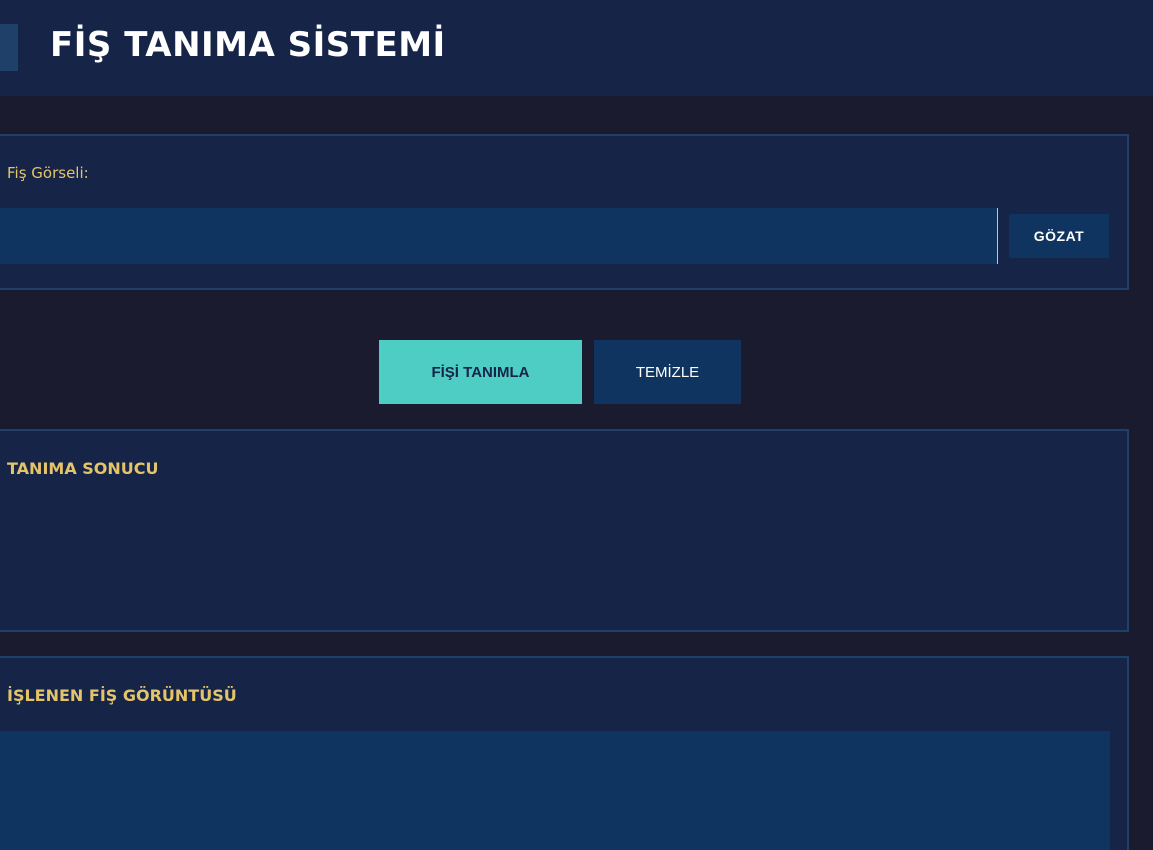  Describe the element at coordinates (480, 372) in the screenshot. I see `recognize-button: FİŞİ TANIMLA` at that location.